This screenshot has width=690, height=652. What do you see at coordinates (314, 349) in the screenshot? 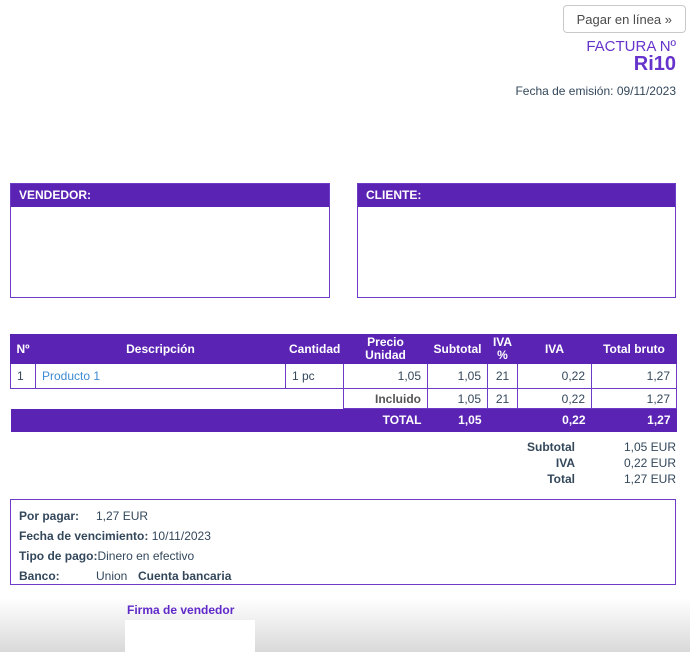
I see `col-header-quantity: Cantidad` at bounding box center [314, 349].